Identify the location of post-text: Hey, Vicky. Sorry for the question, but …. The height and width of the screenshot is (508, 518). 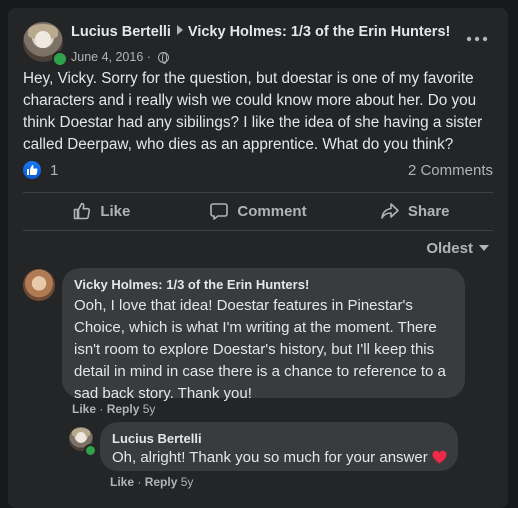
(253, 111).